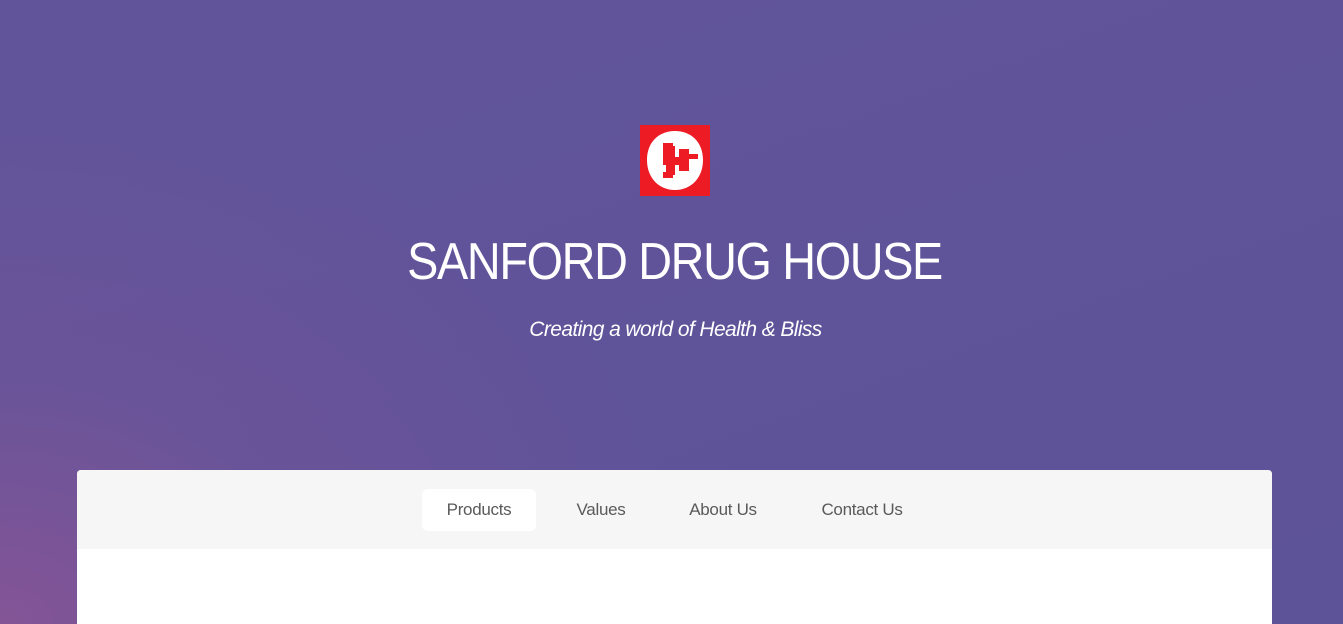  I want to click on content-area, so click(674, 586).